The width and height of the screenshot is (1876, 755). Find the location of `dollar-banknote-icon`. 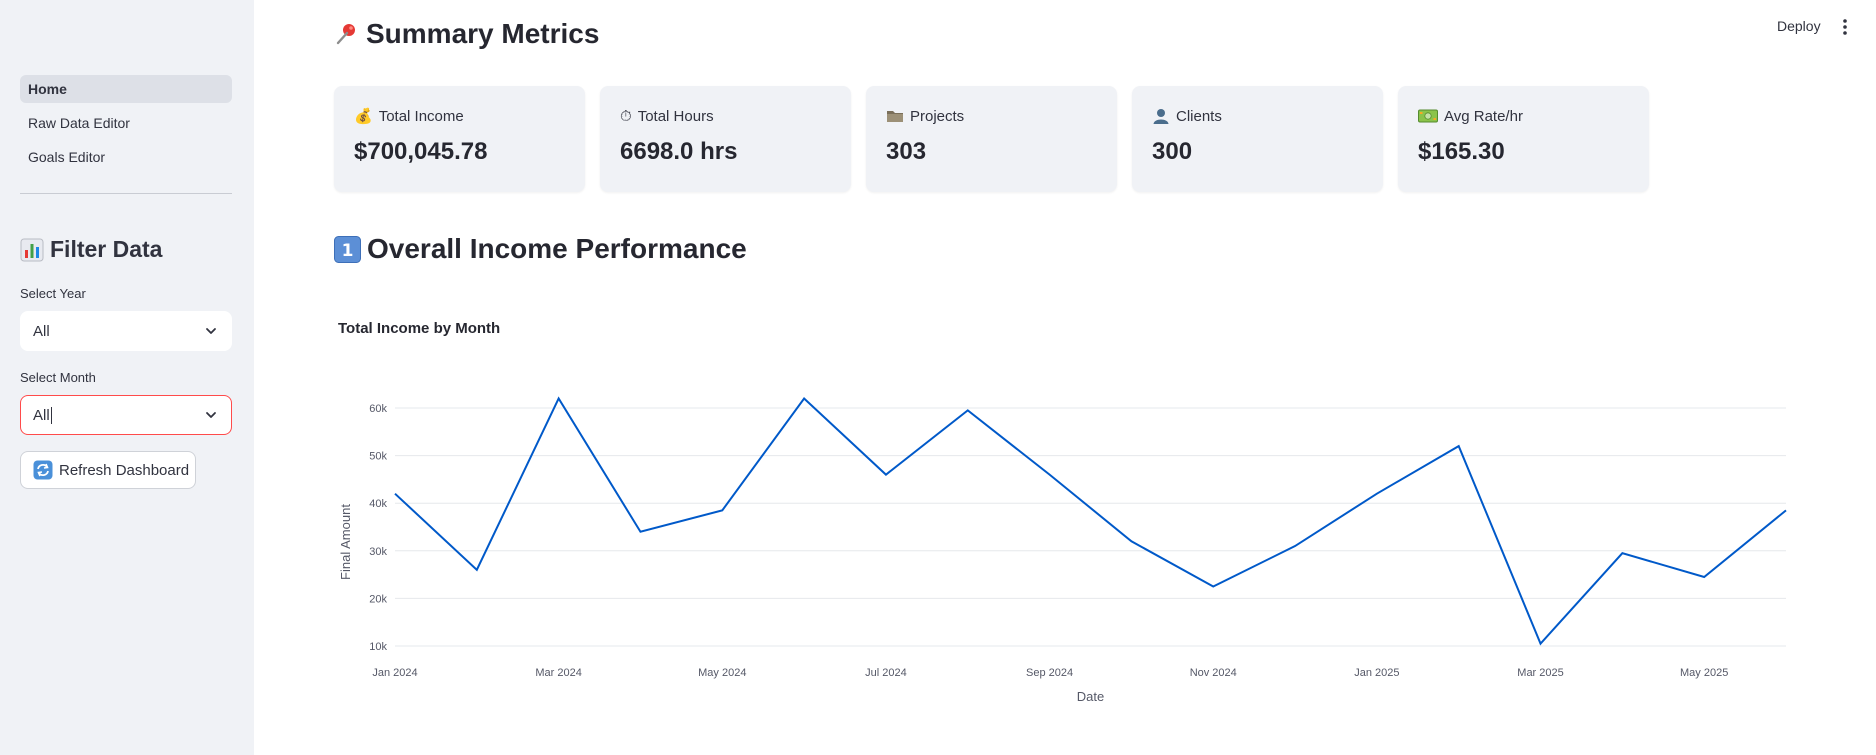

dollar-banknote-icon is located at coordinates (1428, 116).